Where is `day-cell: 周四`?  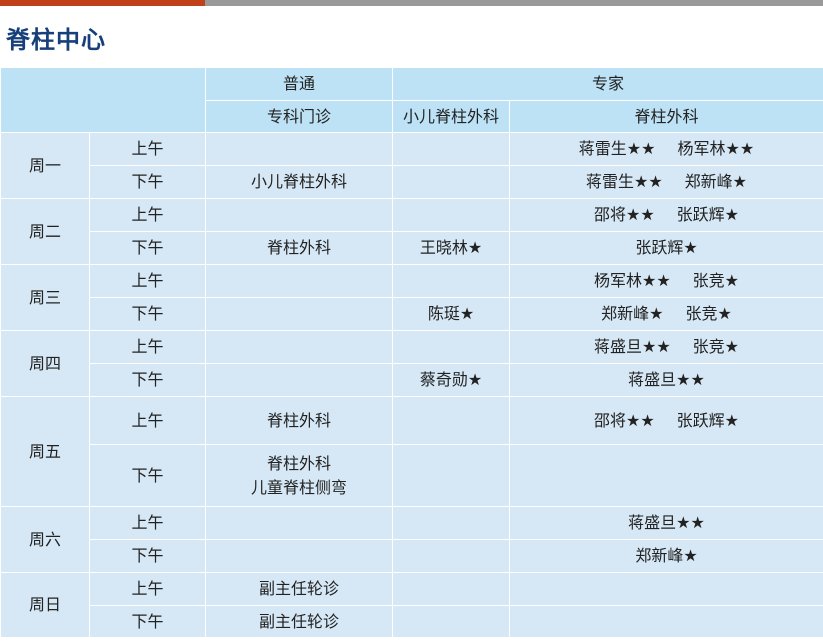 day-cell: 周四 is located at coordinates (45, 363).